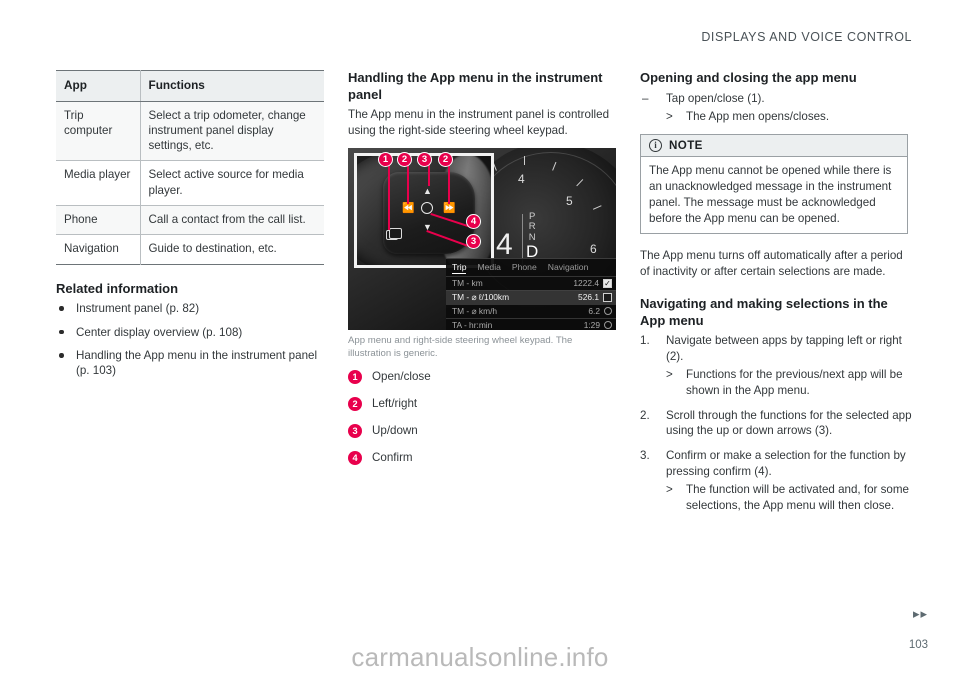 The image size is (960, 677). Describe the element at coordinates (445, 159) in the screenshot. I see `callout-marker-2b: 2` at that location.